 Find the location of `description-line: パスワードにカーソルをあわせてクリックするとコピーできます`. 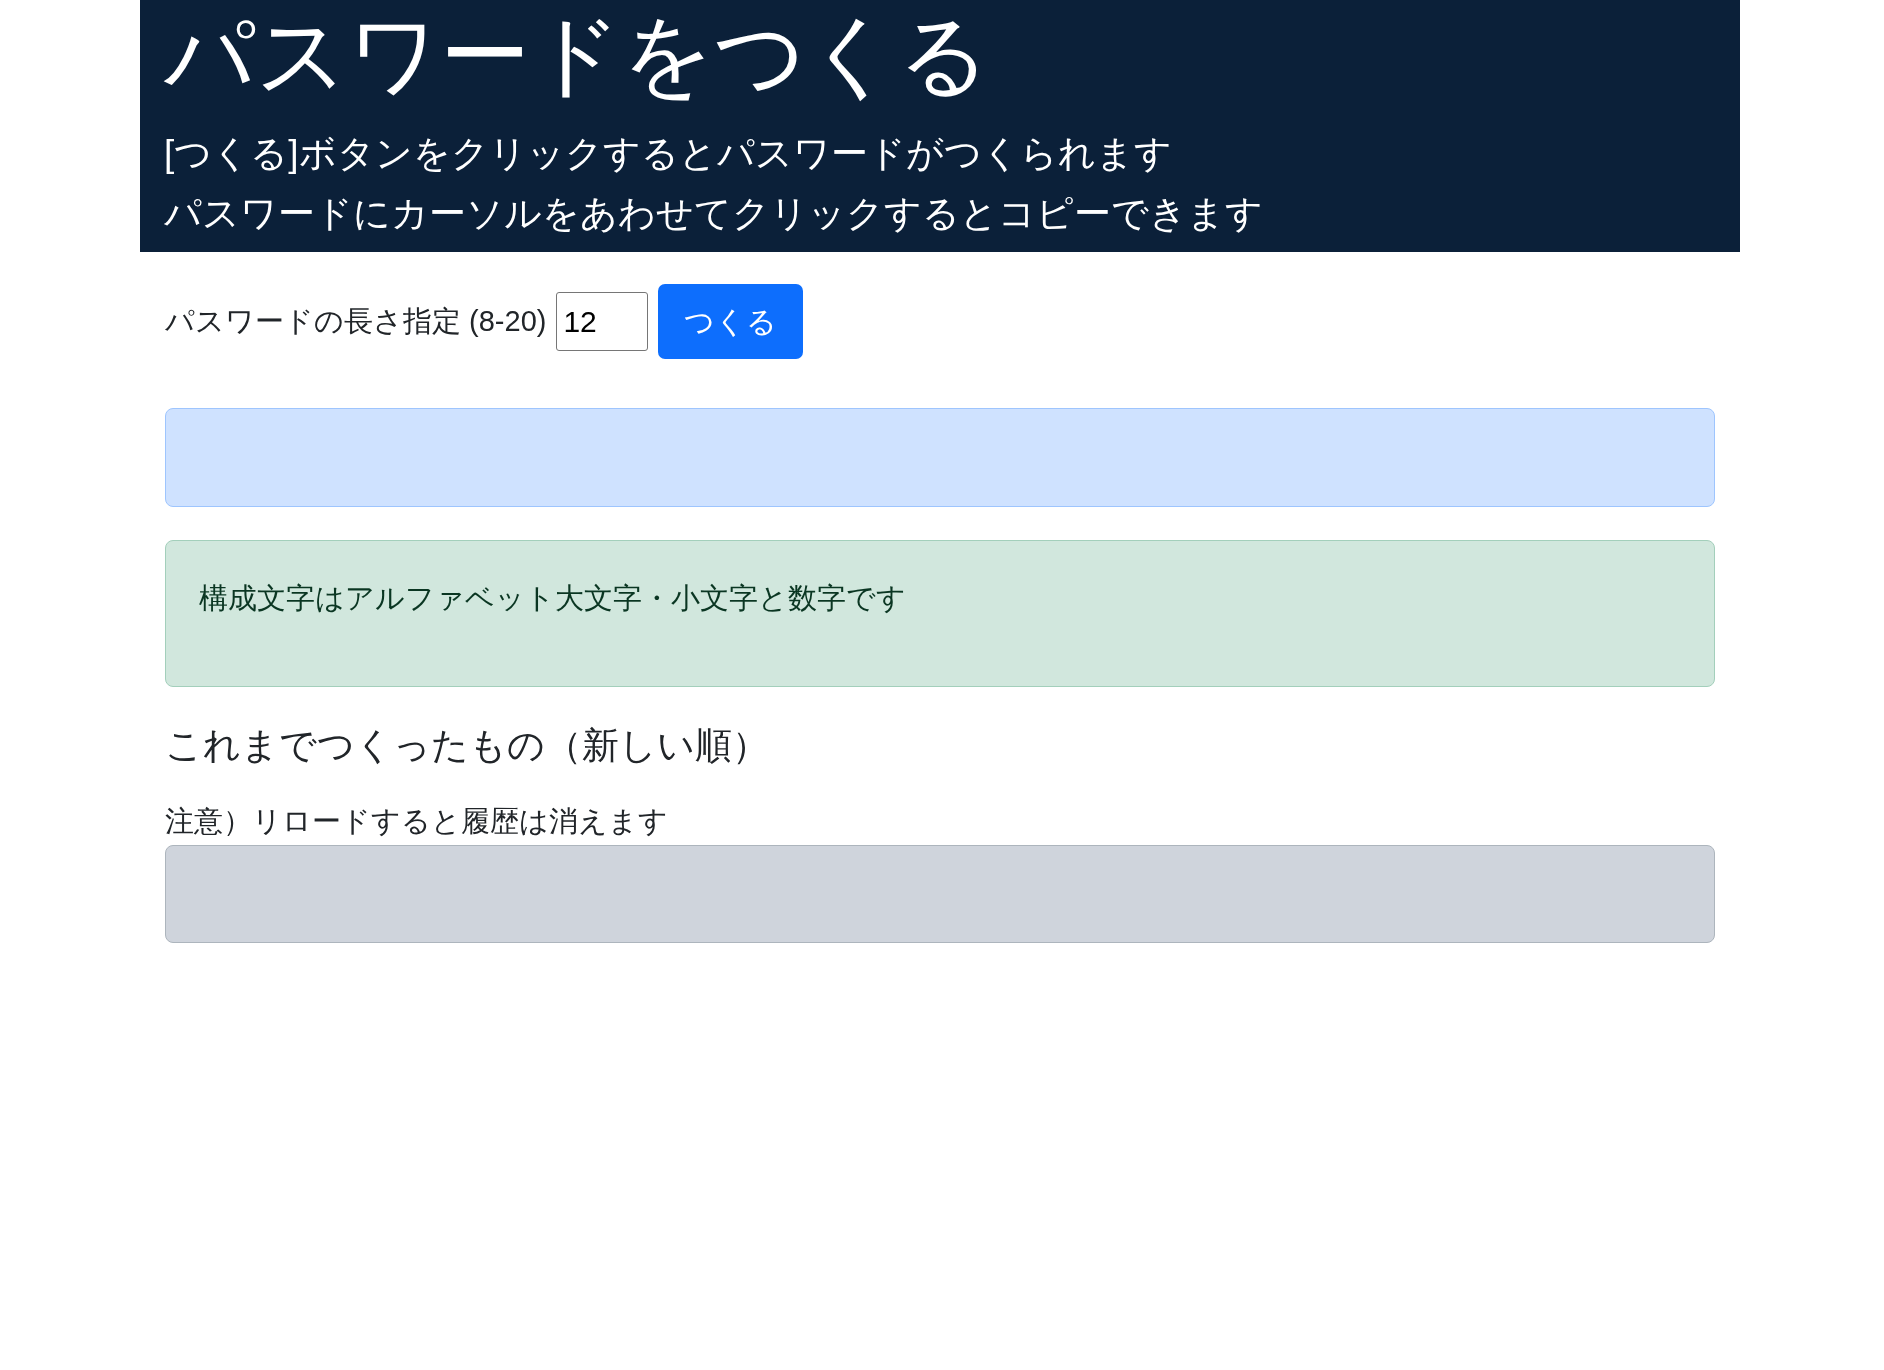

description-line: パスワードにカーソルをあわせてクリックするとコピーできます is located at coordinates (714, 214).